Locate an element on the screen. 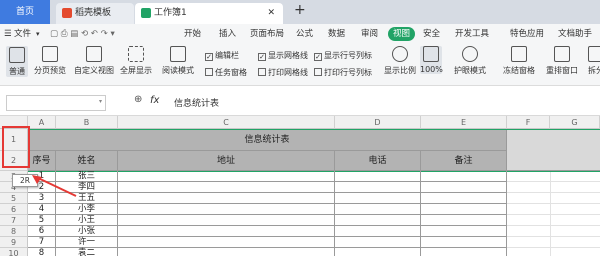 This screenshot has height=256, width=600. formula-content: 信息统计表 is located at coordinates (196, 102).